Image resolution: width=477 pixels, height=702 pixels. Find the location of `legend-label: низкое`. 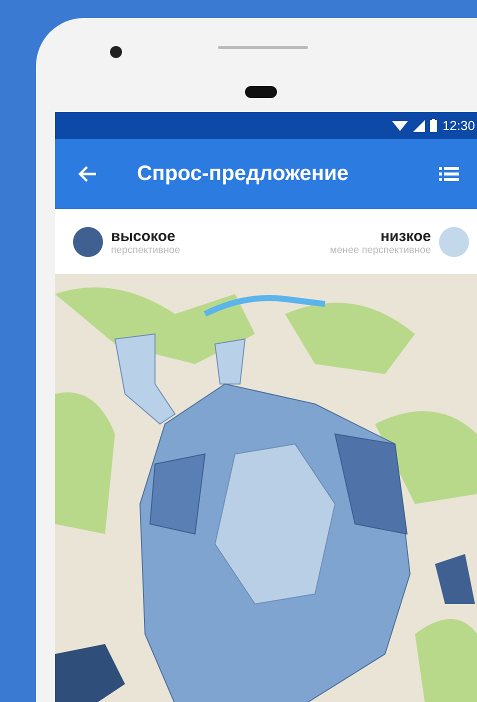

legend-label: низкое is located at coordinates (405, 236).